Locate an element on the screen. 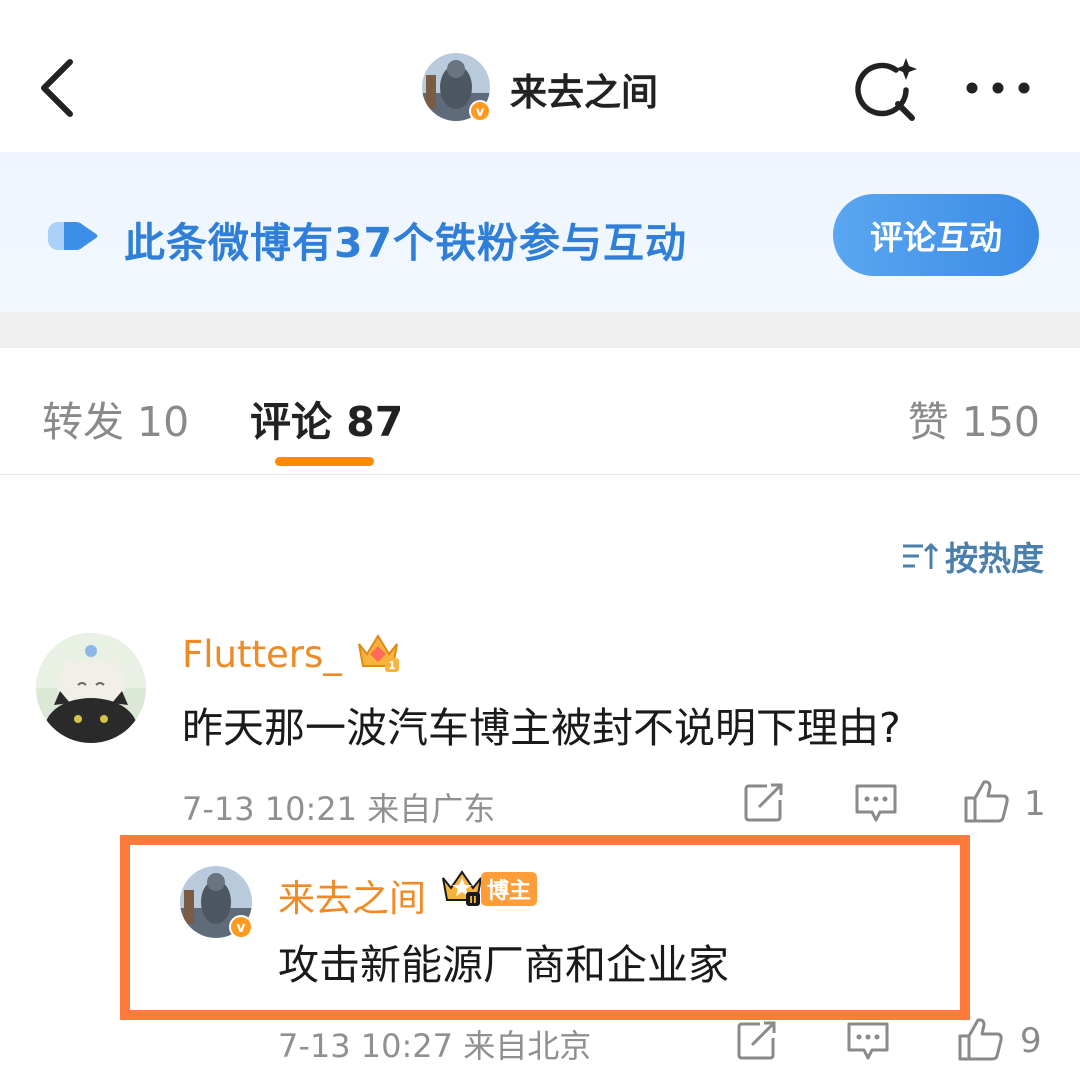 The width and height of the screenshot is (1080, 1084). reply-button is located at coordinates (876, 805).